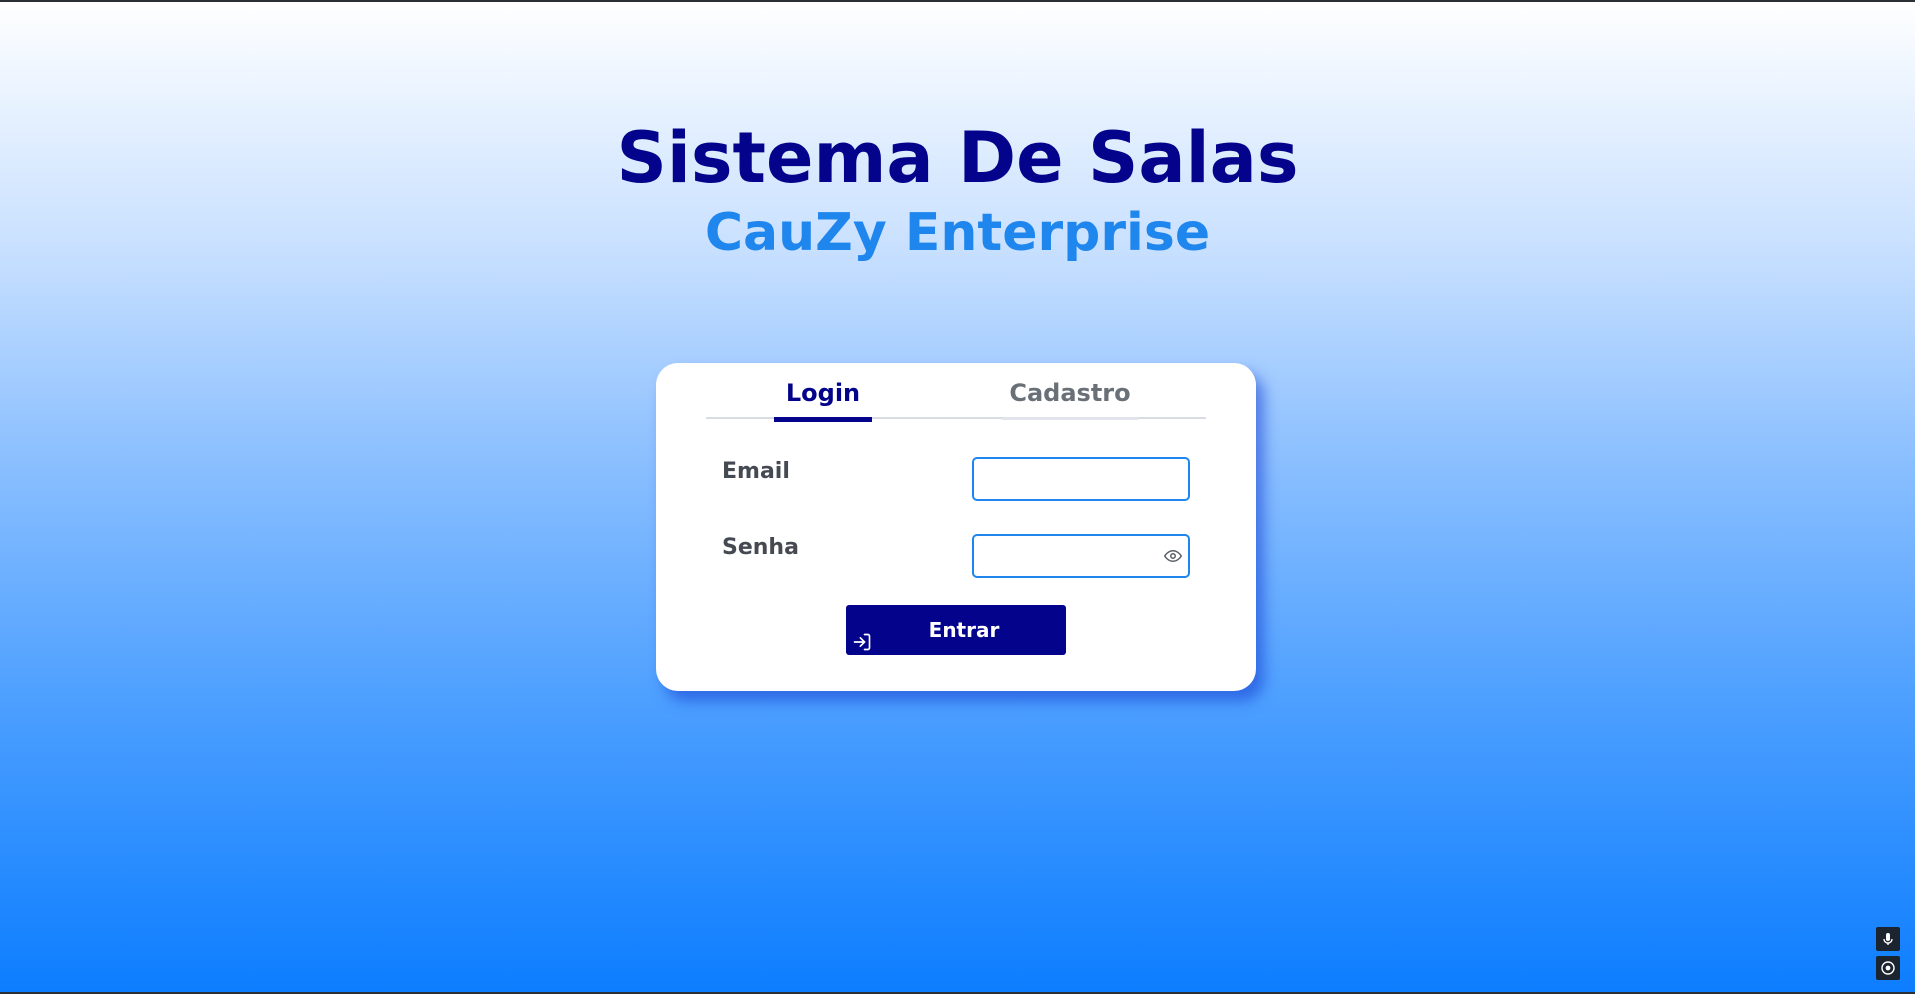 The width and height of the screenshot is (1915, 994). I want to click on eye-icon, so click(1173, 556).